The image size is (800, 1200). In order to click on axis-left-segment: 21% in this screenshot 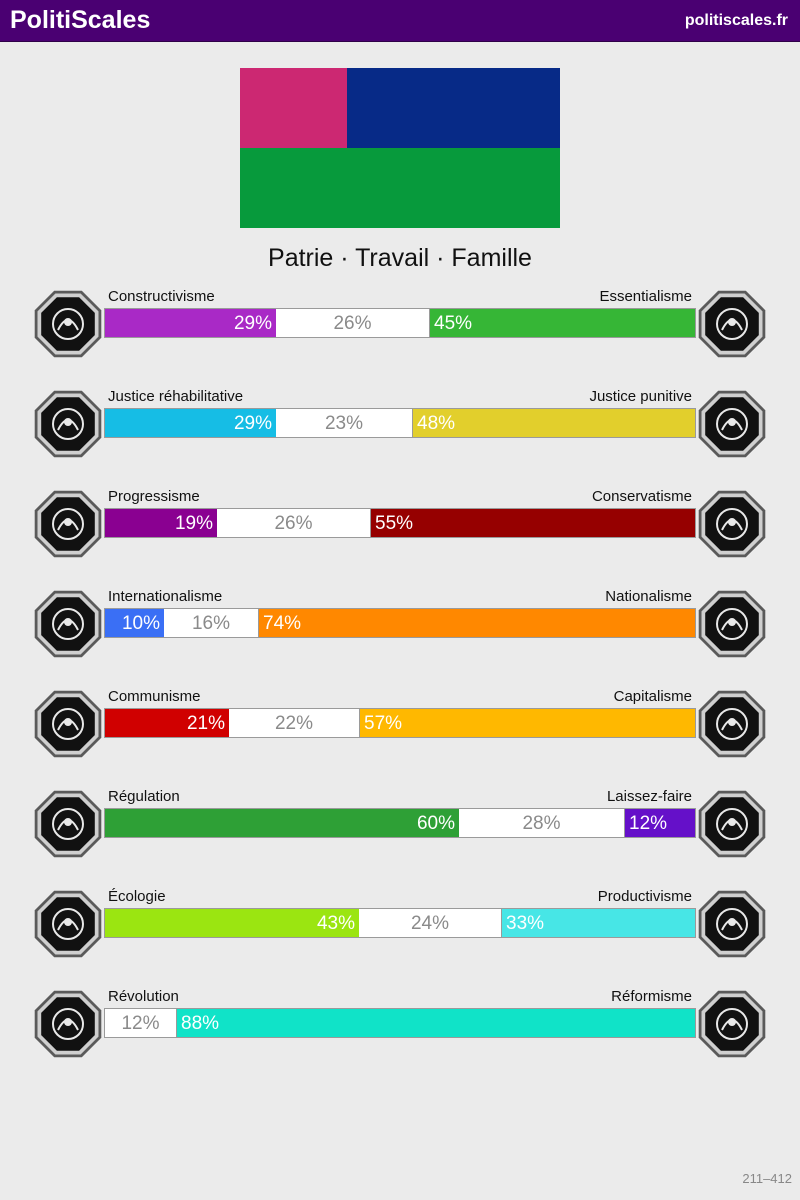, I will do `click(167, 723)`.